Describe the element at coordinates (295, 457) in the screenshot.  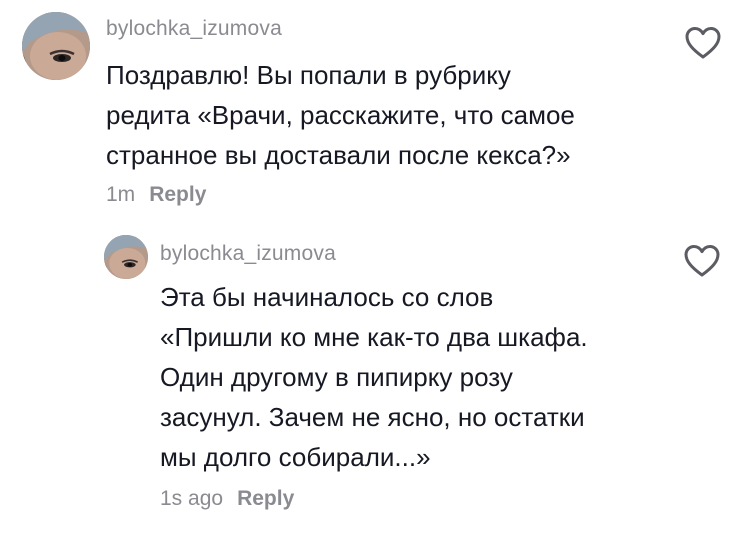
I see `comment-text-line: мы долго собирали...»` at that location.